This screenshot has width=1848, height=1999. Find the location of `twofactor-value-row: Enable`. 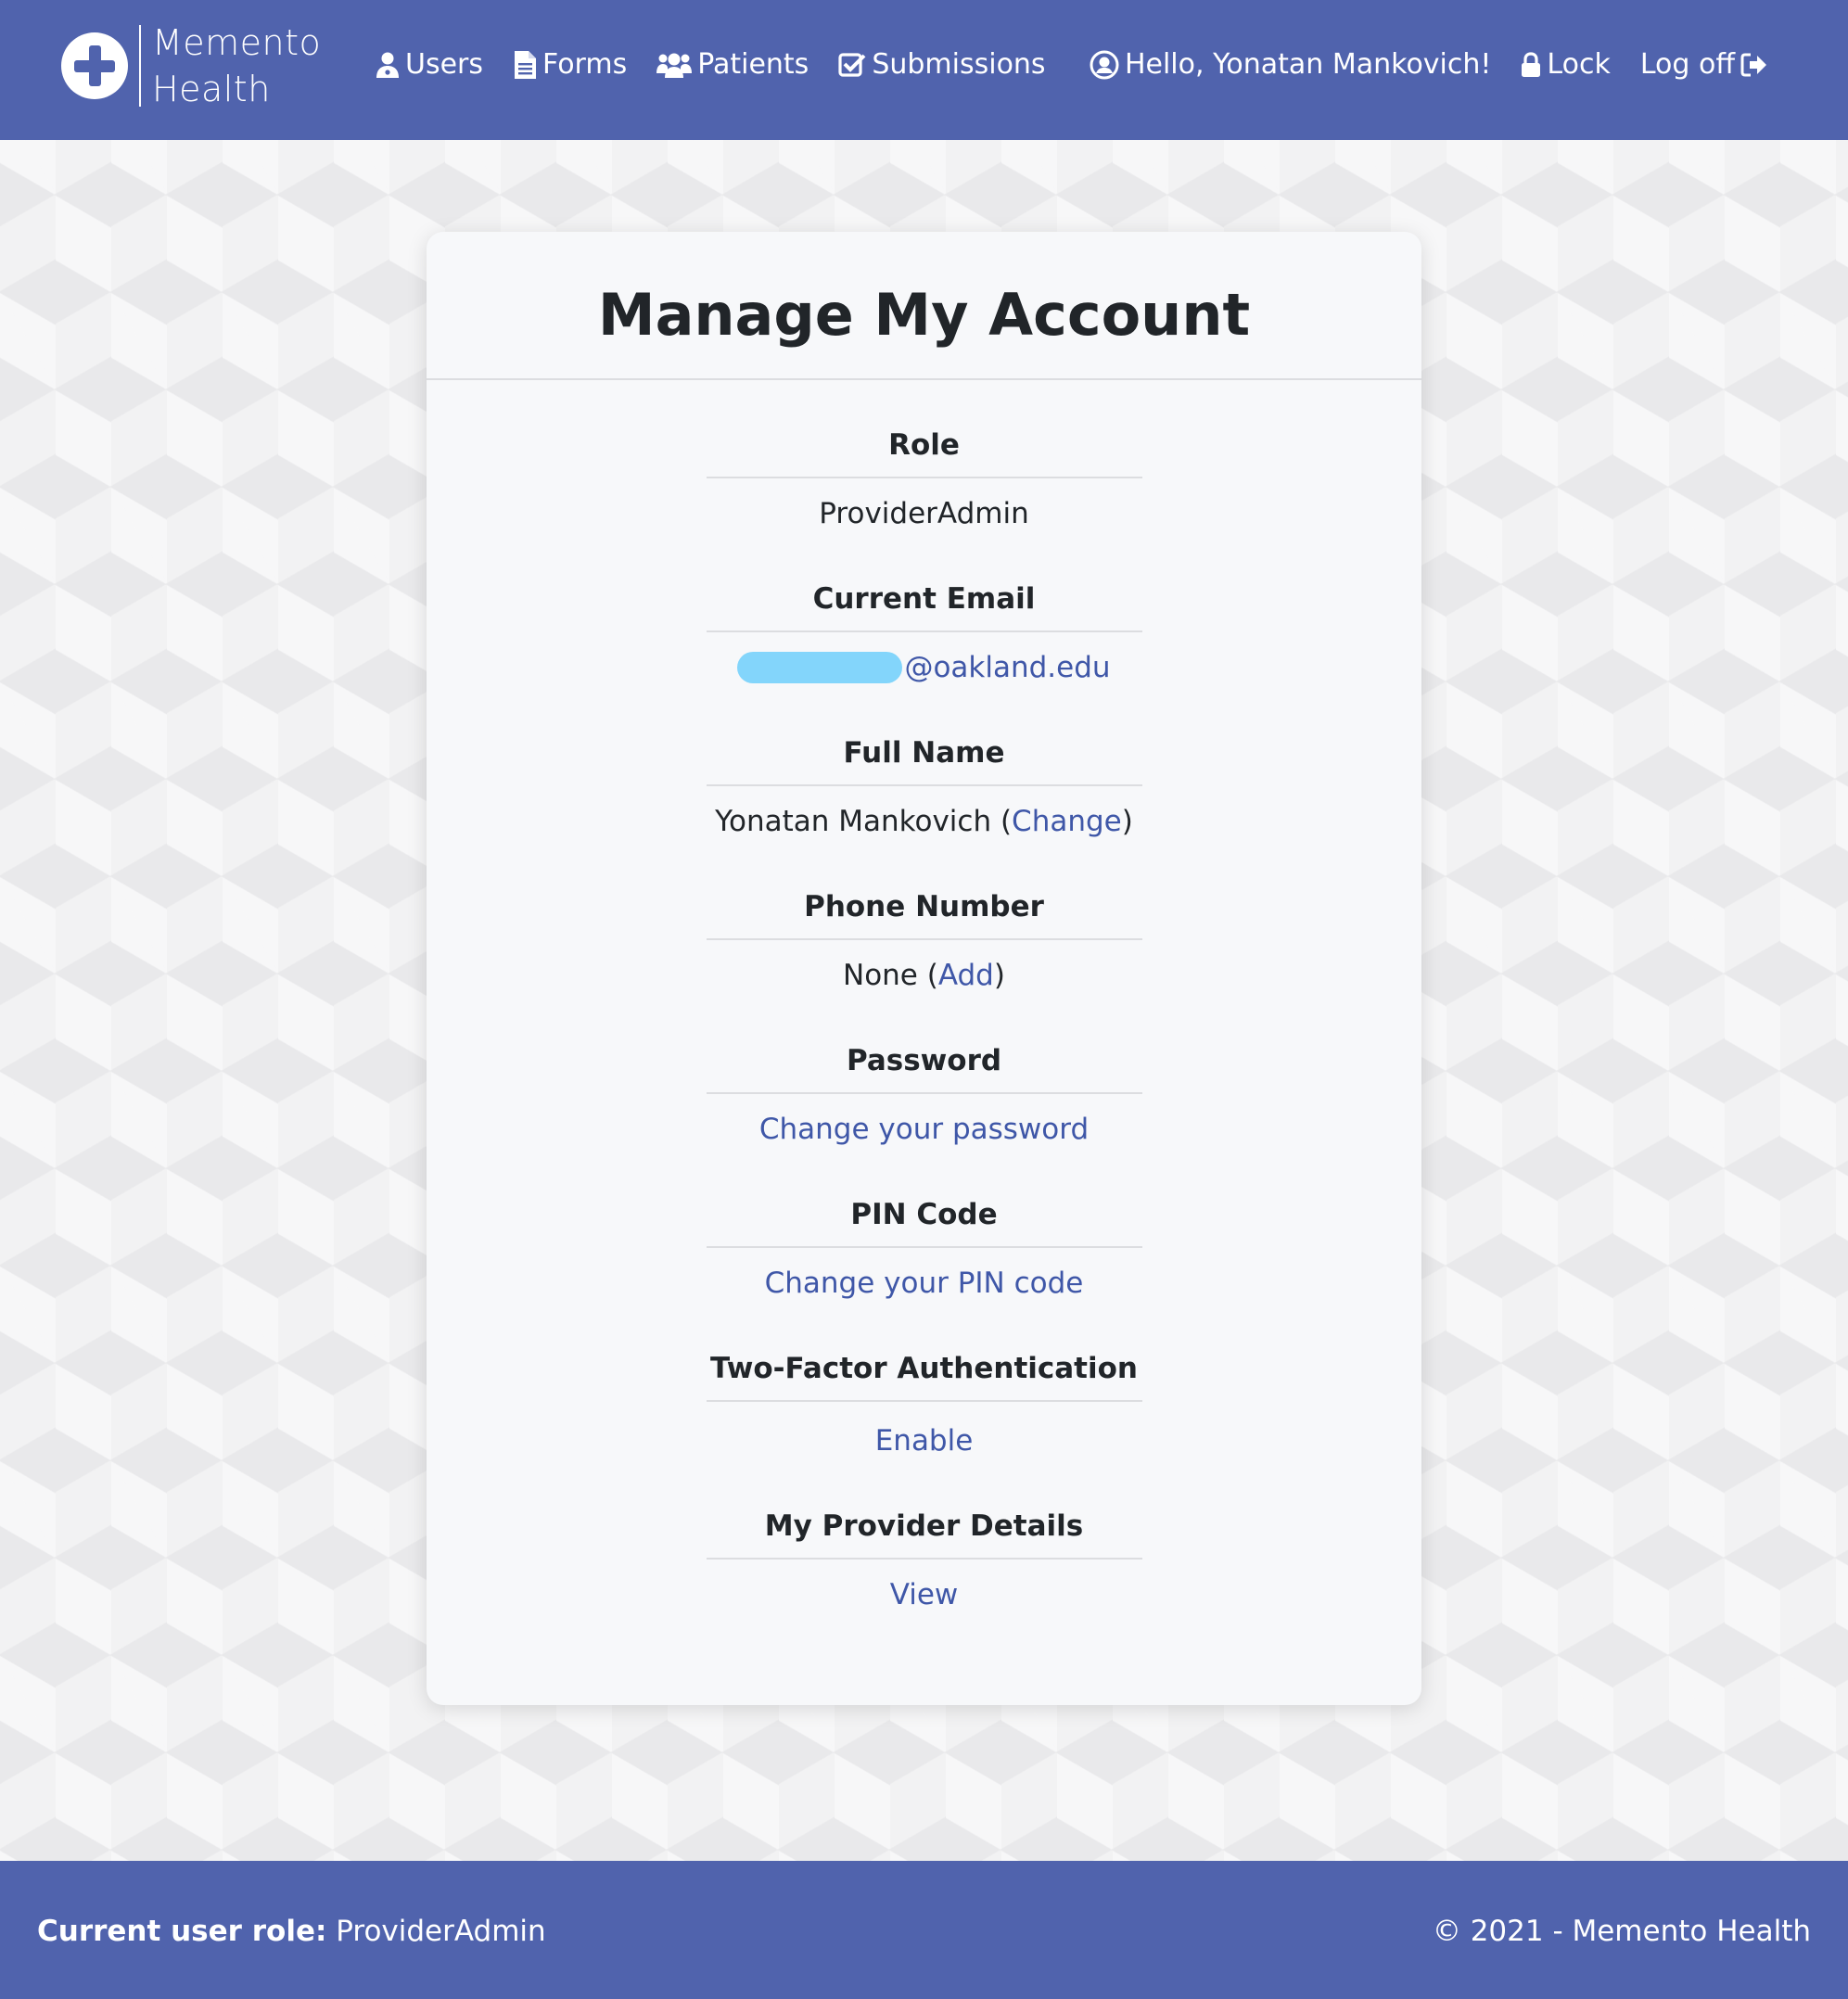

twofactor-value-row: Enable is located at coordinates (924, 1431).